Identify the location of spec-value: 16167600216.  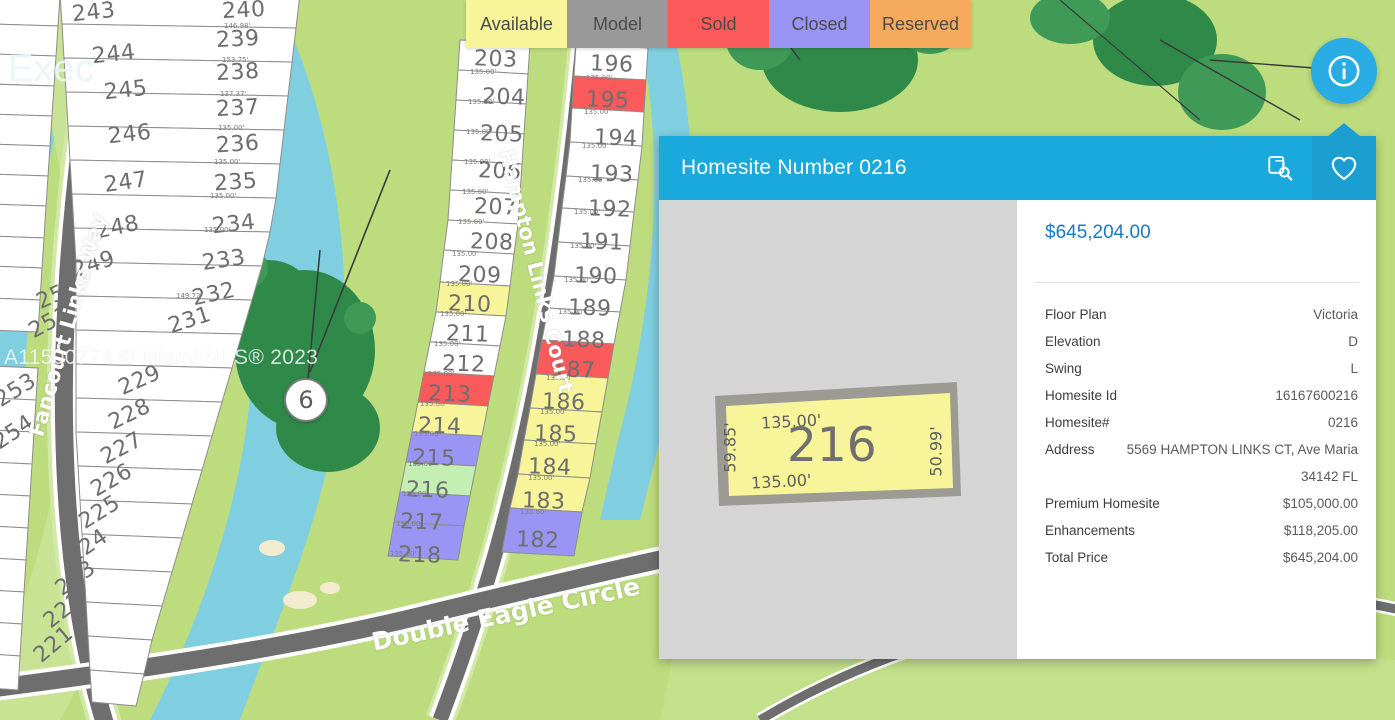
(1316, 395).